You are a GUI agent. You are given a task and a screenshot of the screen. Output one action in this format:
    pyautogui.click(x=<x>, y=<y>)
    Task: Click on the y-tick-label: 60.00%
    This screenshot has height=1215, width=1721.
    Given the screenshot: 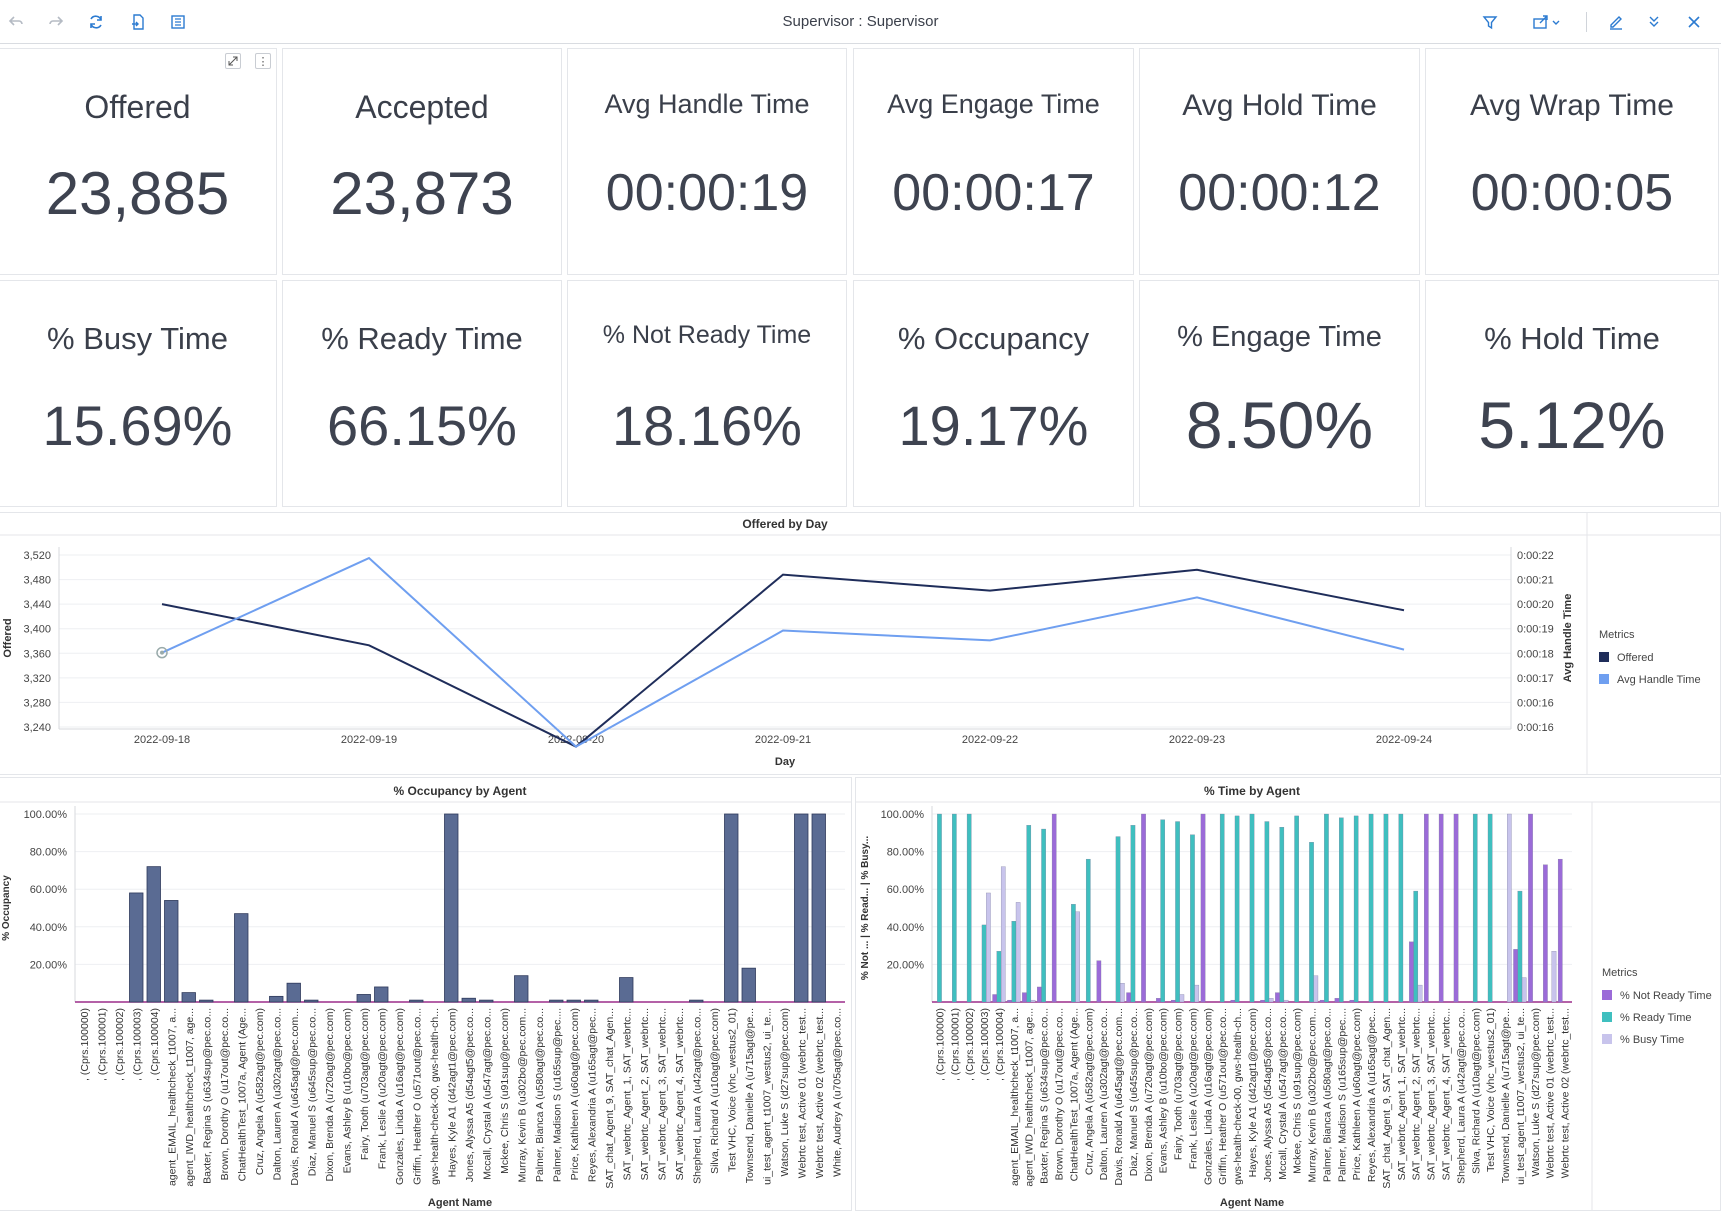 What is the action you would take?
    pyautogui.click(x=906, y=890)
    